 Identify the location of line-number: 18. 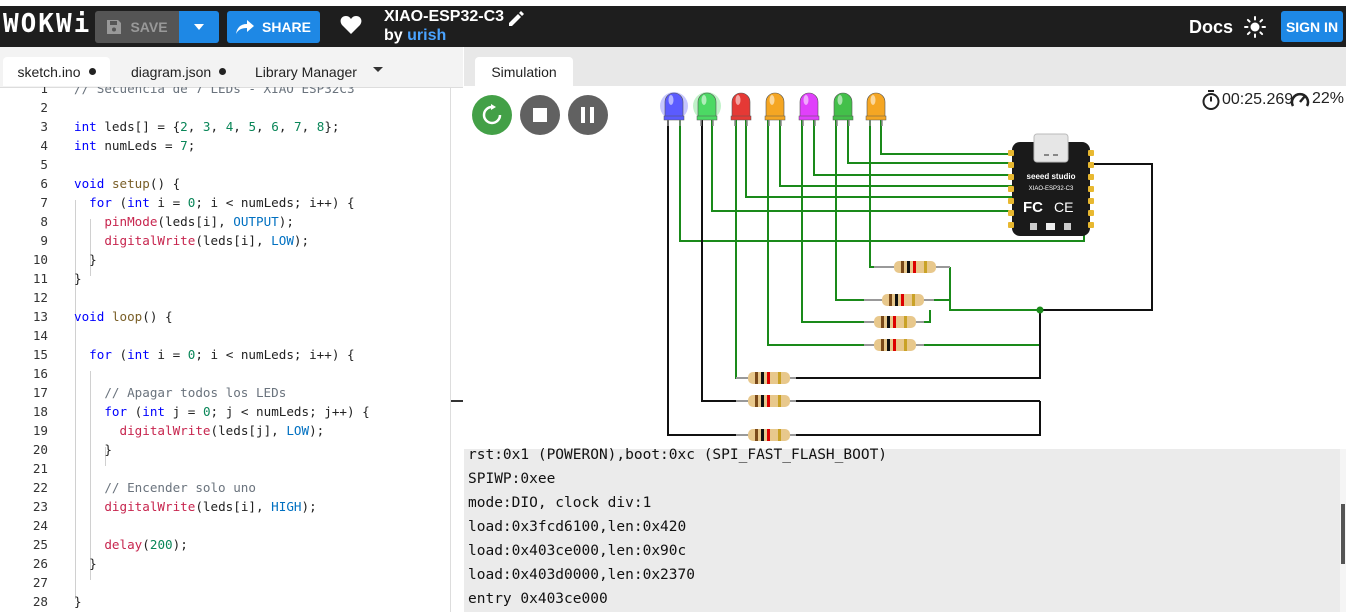
(40, 411).